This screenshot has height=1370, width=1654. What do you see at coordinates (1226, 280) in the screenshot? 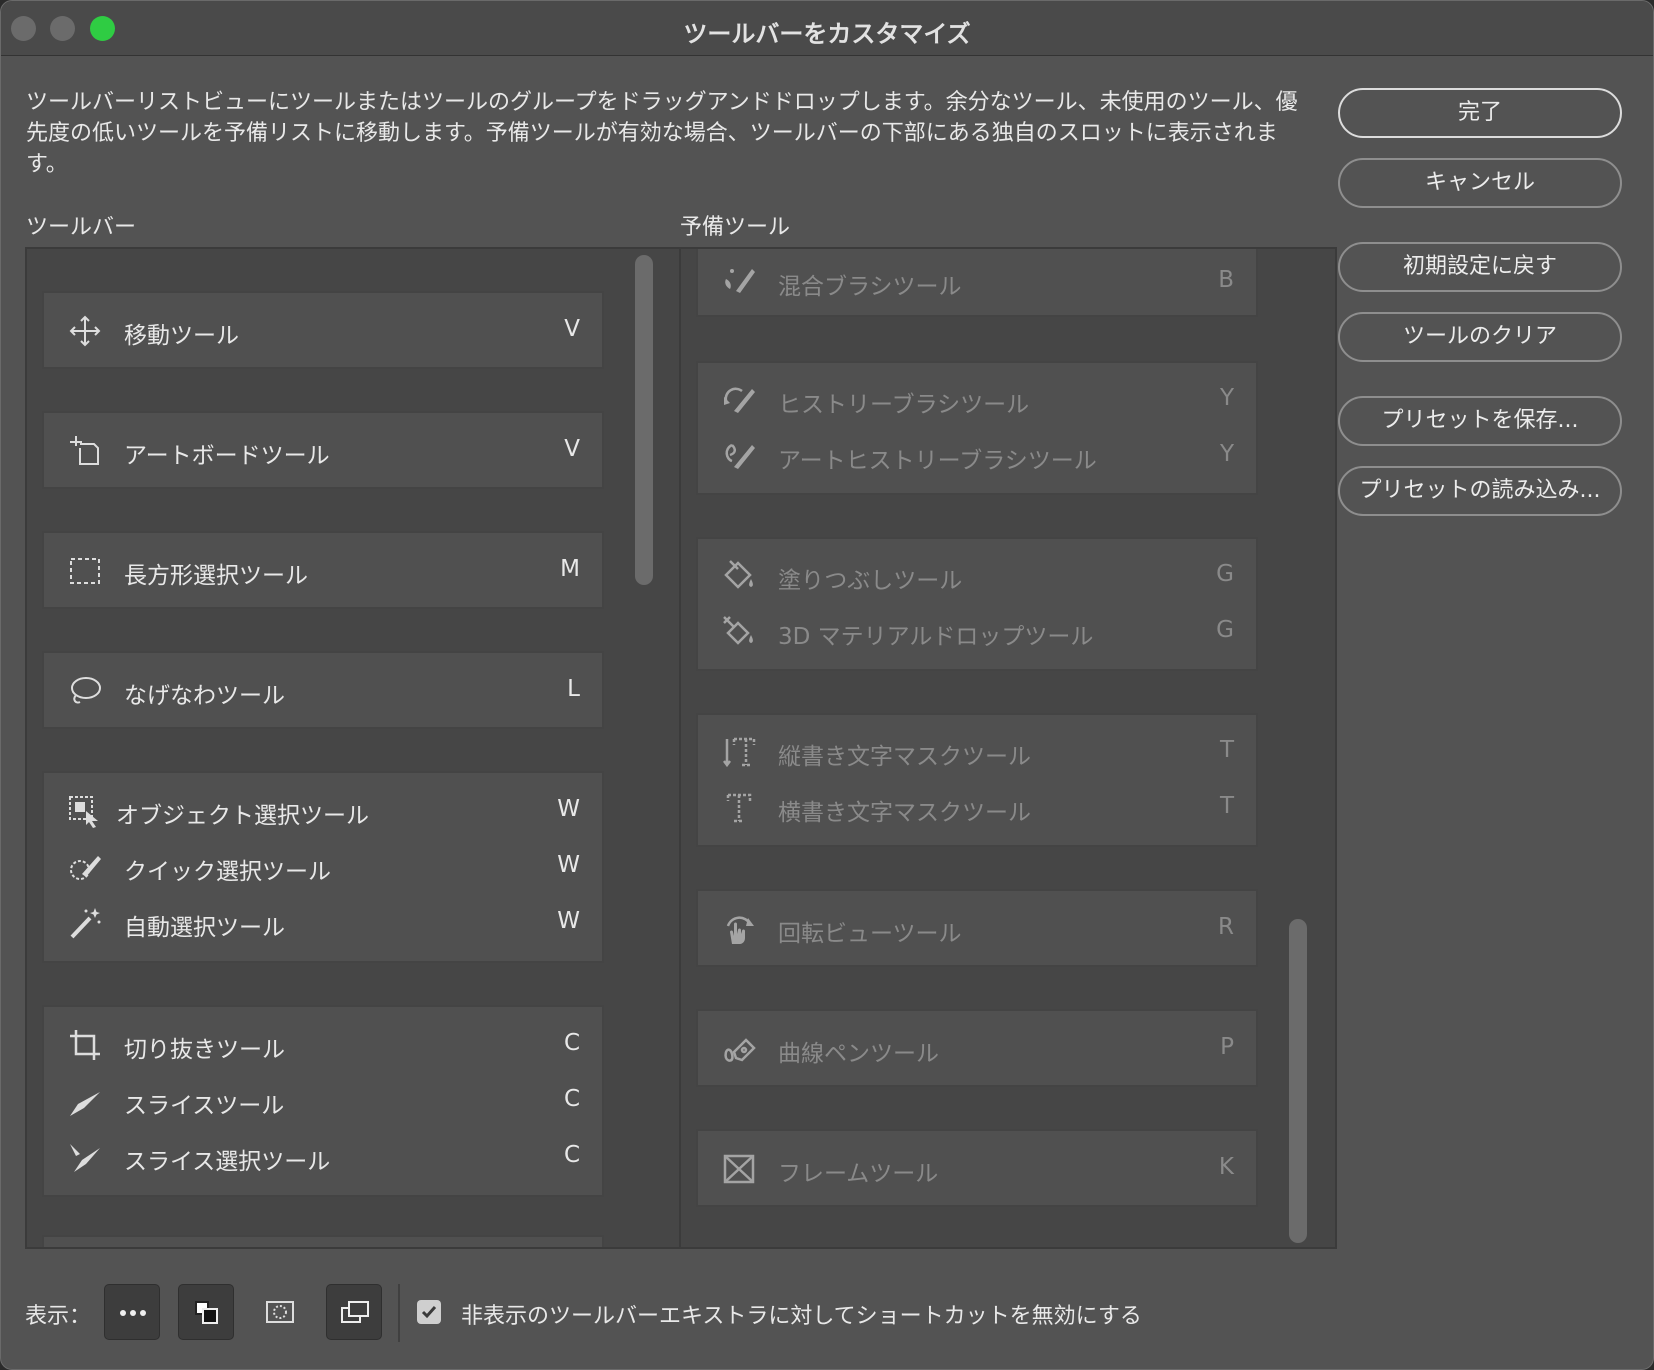
I see `tool-shortcut: B` at bounding box center [1226, 280].